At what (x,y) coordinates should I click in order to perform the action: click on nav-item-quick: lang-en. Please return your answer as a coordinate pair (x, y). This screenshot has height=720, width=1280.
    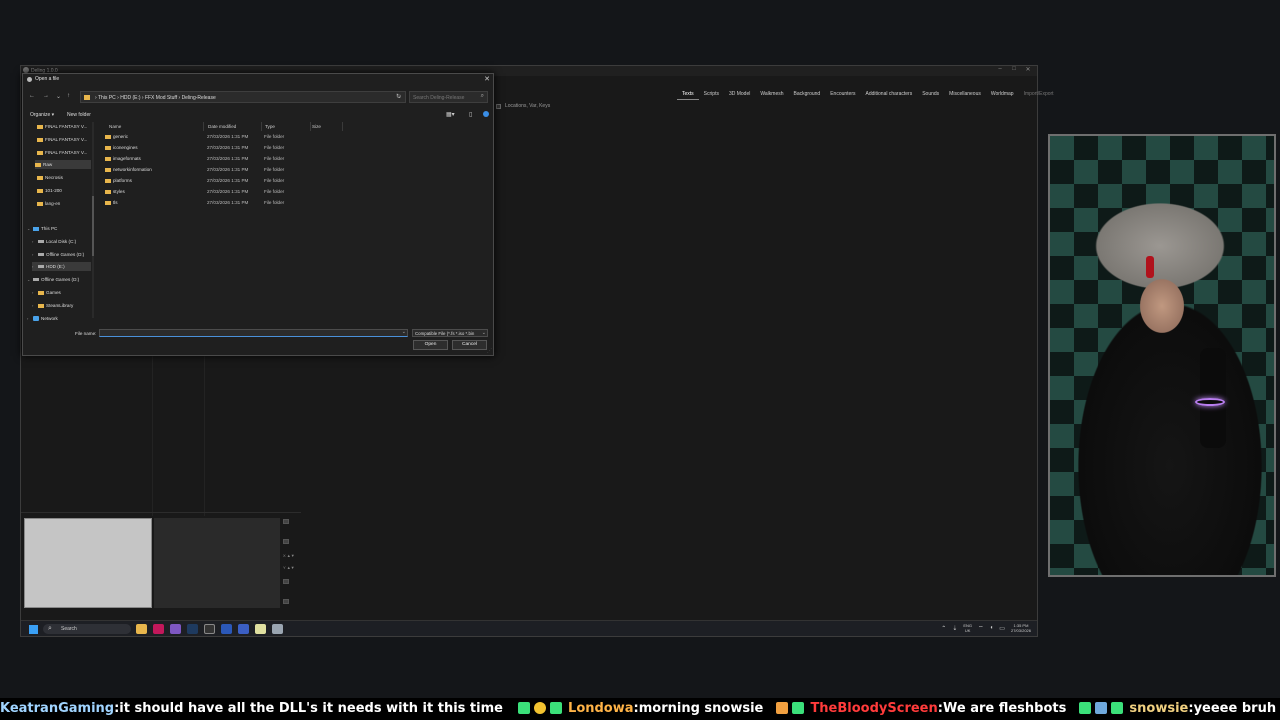
    Looking at the image, I should click on (48, 203).